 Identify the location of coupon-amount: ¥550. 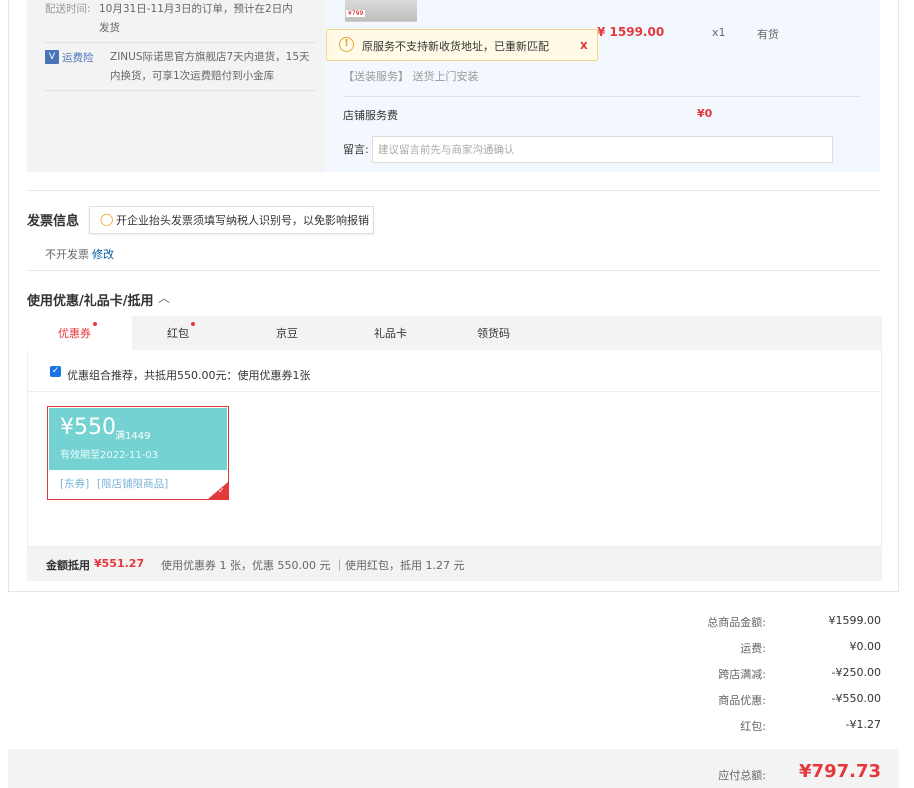
(88, 427).